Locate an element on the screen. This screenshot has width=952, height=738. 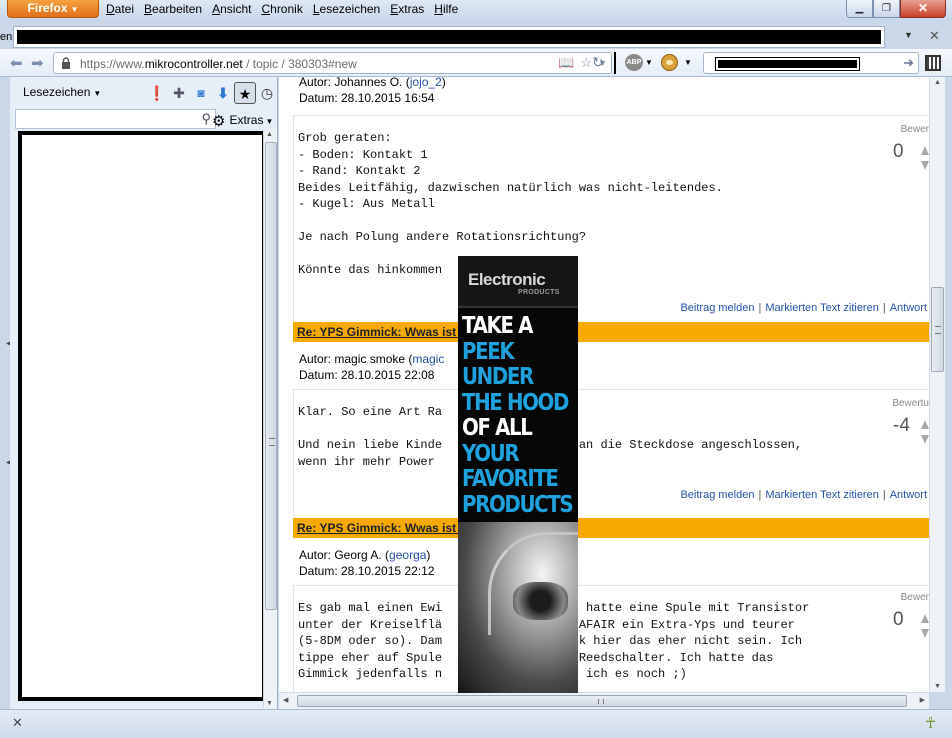
sidebar-extras-menu: ⚙ Extras ▼ is located at coordinates (242, 121).